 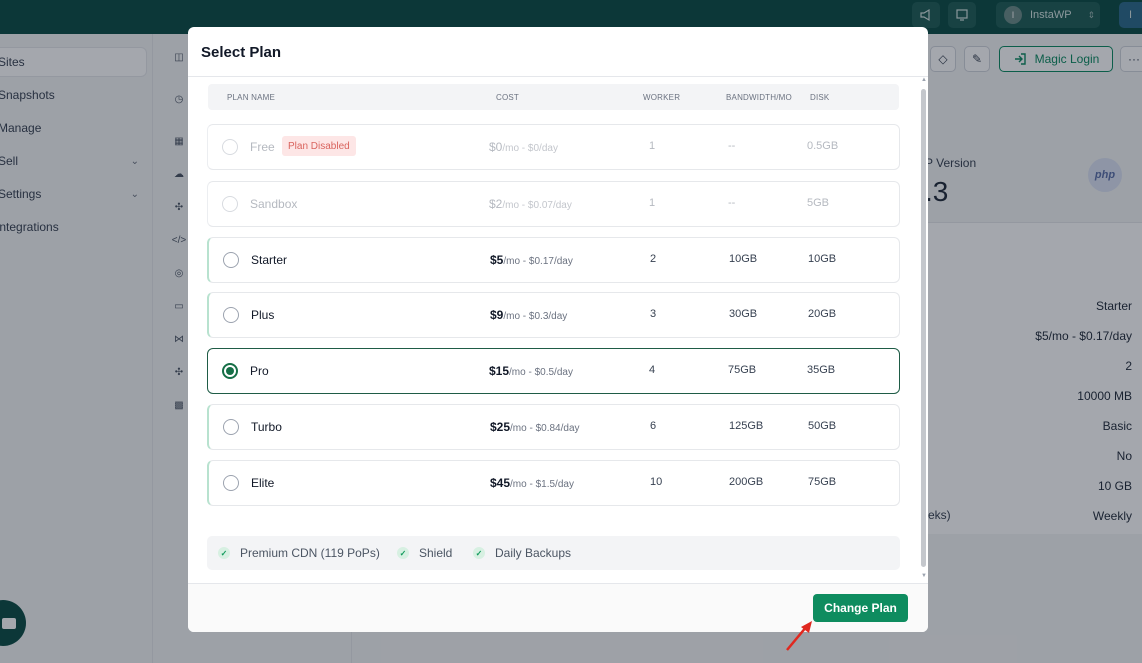 I want to click on plan-disk: 5GB, so click(x=818, y=203).